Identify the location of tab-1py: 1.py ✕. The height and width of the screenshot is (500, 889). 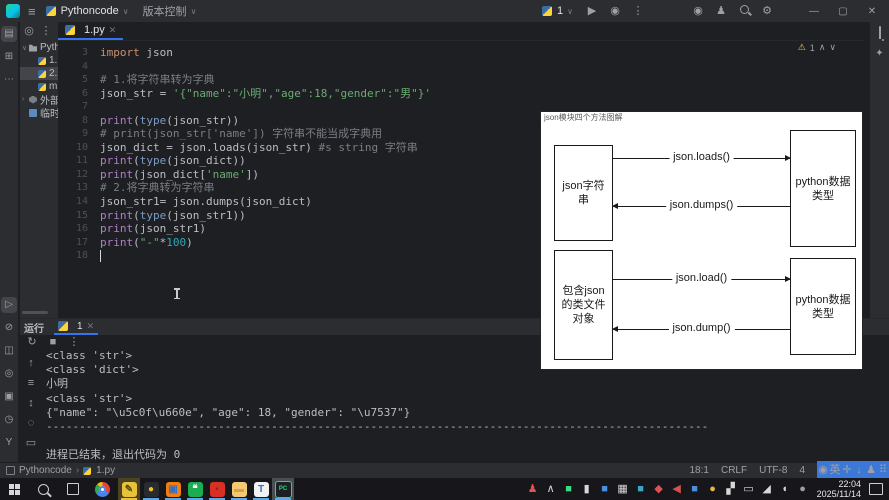
(91, 31).